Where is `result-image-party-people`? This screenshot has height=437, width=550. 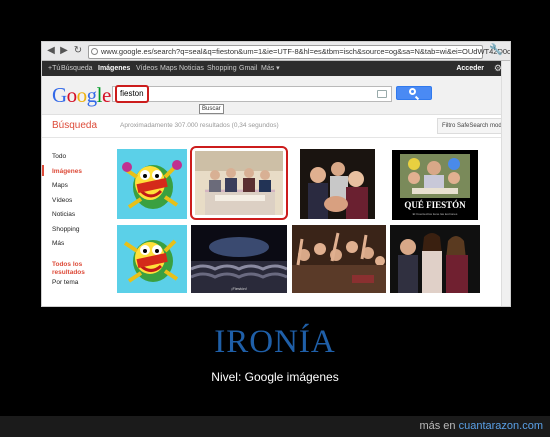 result-image-party-people is located at coordinates (435, 259).